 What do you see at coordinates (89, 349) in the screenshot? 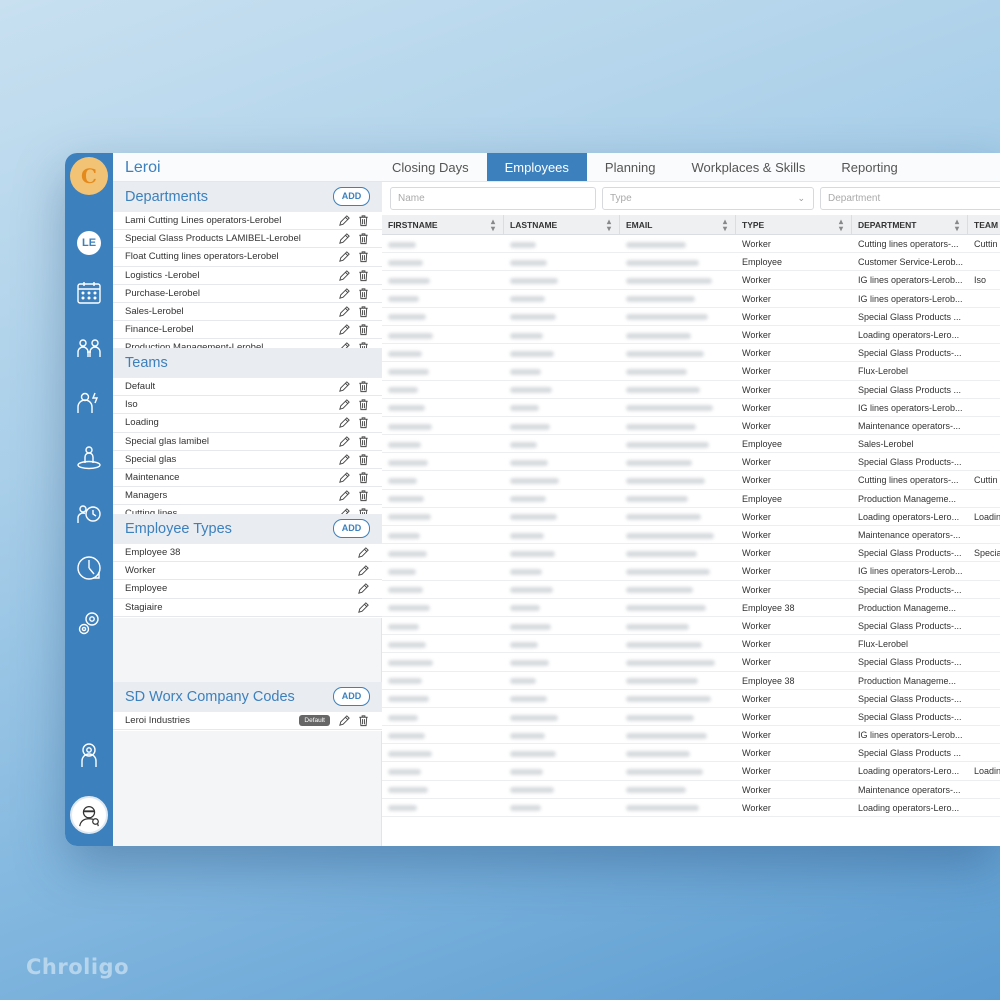
I see `team-icon` at bounding box center [89, 349].